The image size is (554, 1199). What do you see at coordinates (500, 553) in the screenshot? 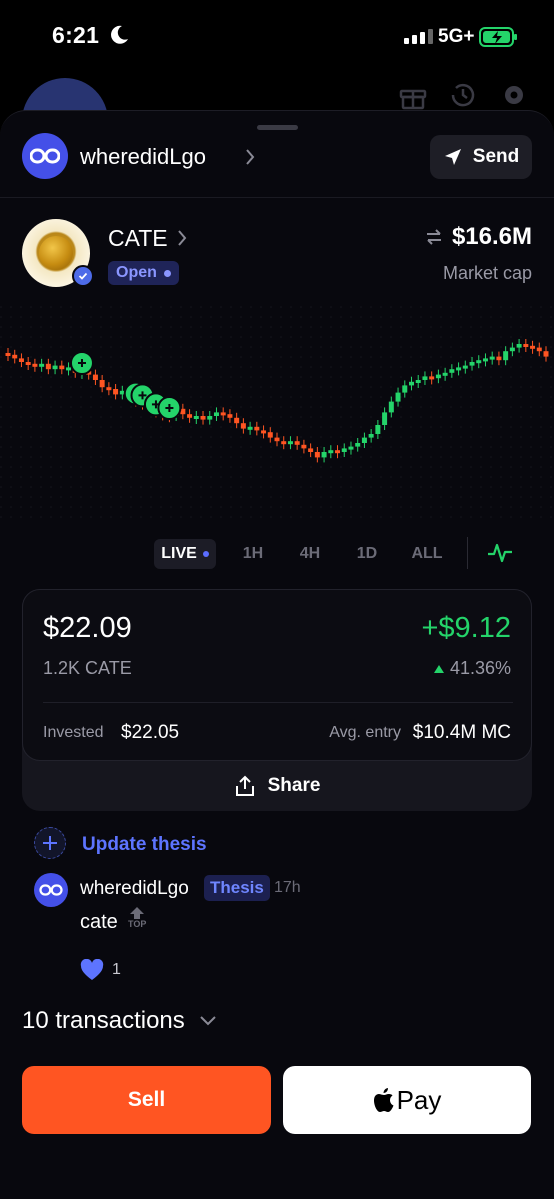
I see `line-chart-toggle-icon` at bounding box center [500, 553].